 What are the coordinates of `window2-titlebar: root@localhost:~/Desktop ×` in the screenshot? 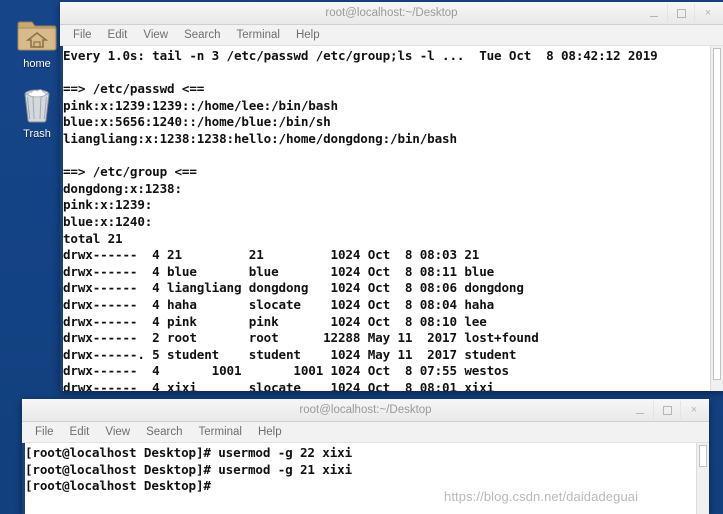 It's located at (365, 410).